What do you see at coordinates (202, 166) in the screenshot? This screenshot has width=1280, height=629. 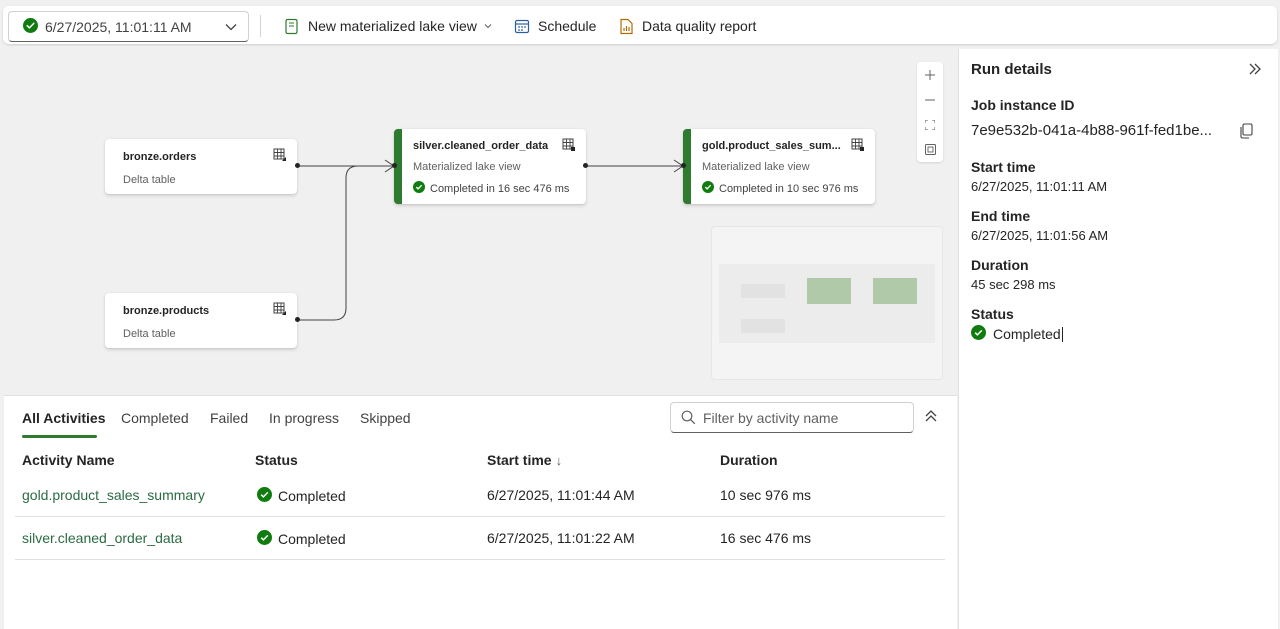 I see `lineage-node-bronze-orders: bronze.orders Delta table` at bounding box center [202, 166].